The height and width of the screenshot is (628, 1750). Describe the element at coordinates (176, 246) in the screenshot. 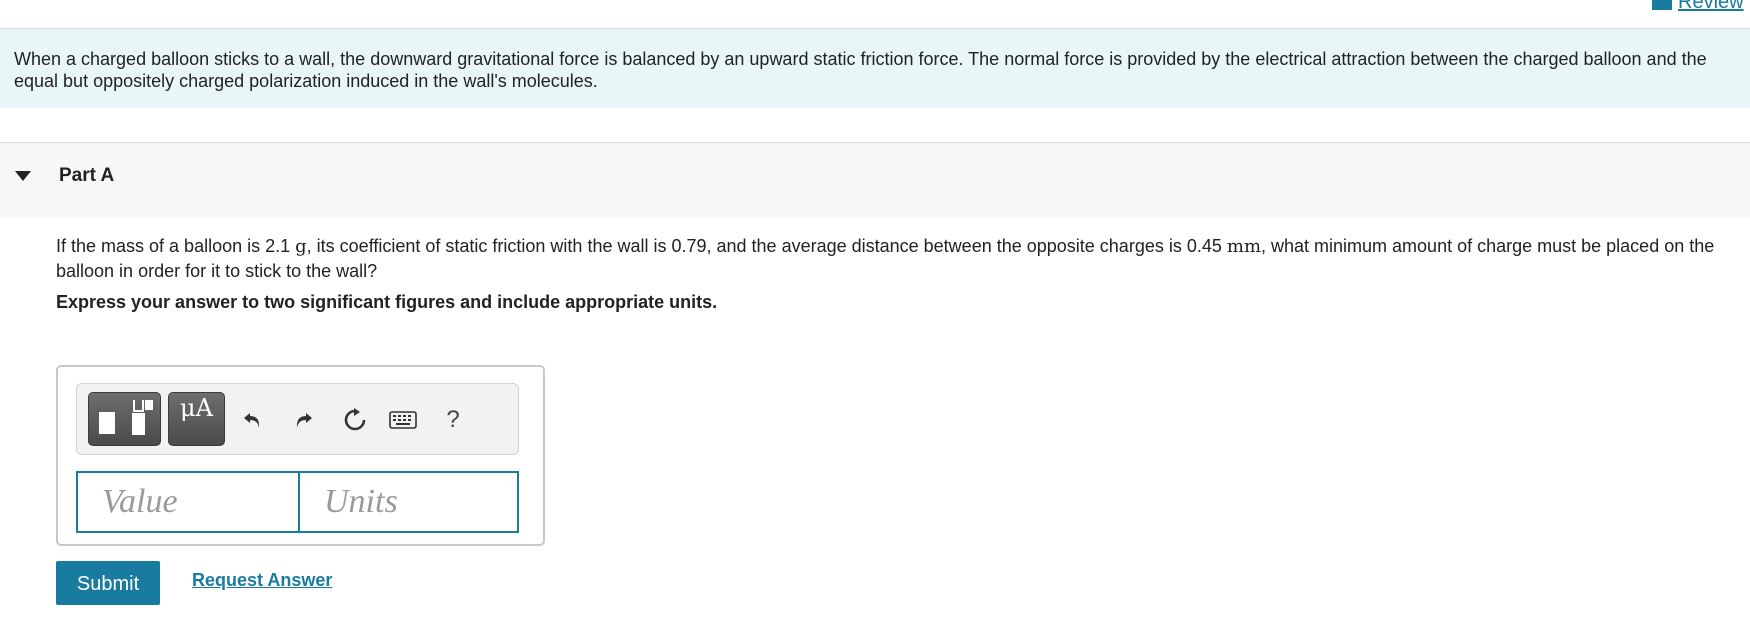

I see `question-seg-1: If the mass of a balloon is 2.1` at that location.